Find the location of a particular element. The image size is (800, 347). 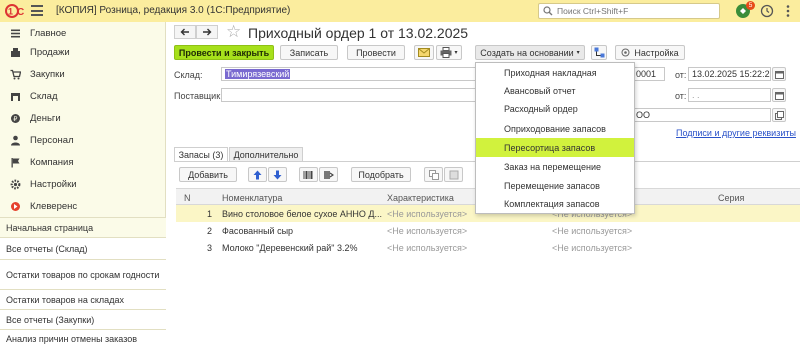

add-row-button: Добавить is located at coordinates (208, 174).